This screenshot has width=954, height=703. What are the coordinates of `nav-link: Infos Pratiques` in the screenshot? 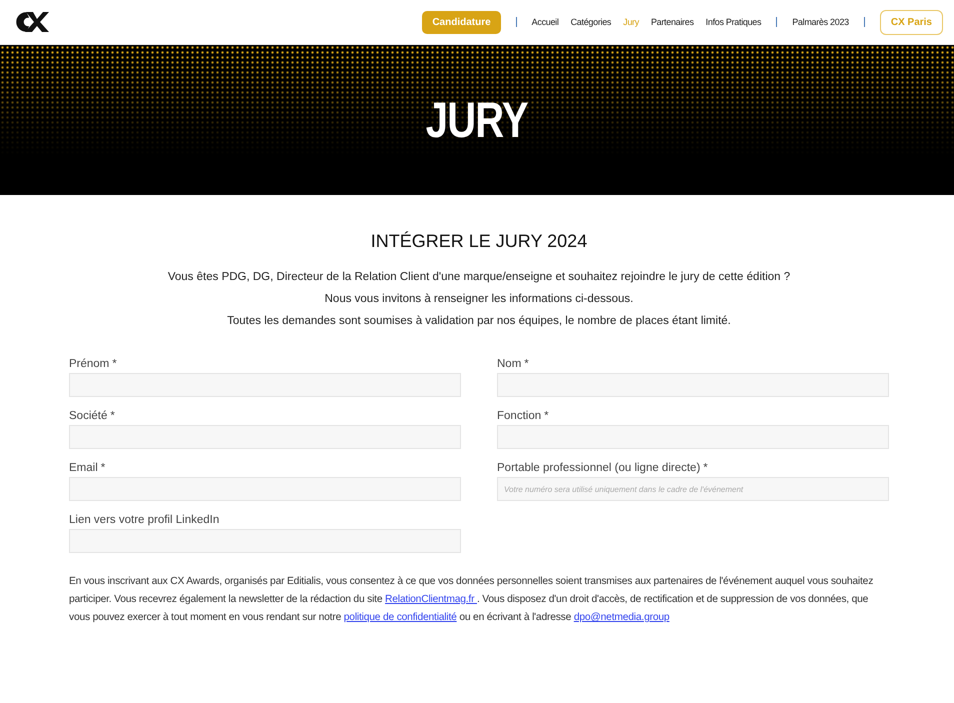 It's located at (734, 22).